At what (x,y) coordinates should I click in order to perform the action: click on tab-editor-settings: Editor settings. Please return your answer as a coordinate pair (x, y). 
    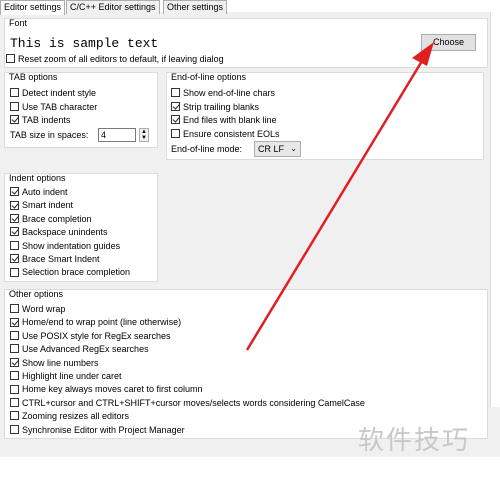
    Looking at the image, I should click on (33, 7).